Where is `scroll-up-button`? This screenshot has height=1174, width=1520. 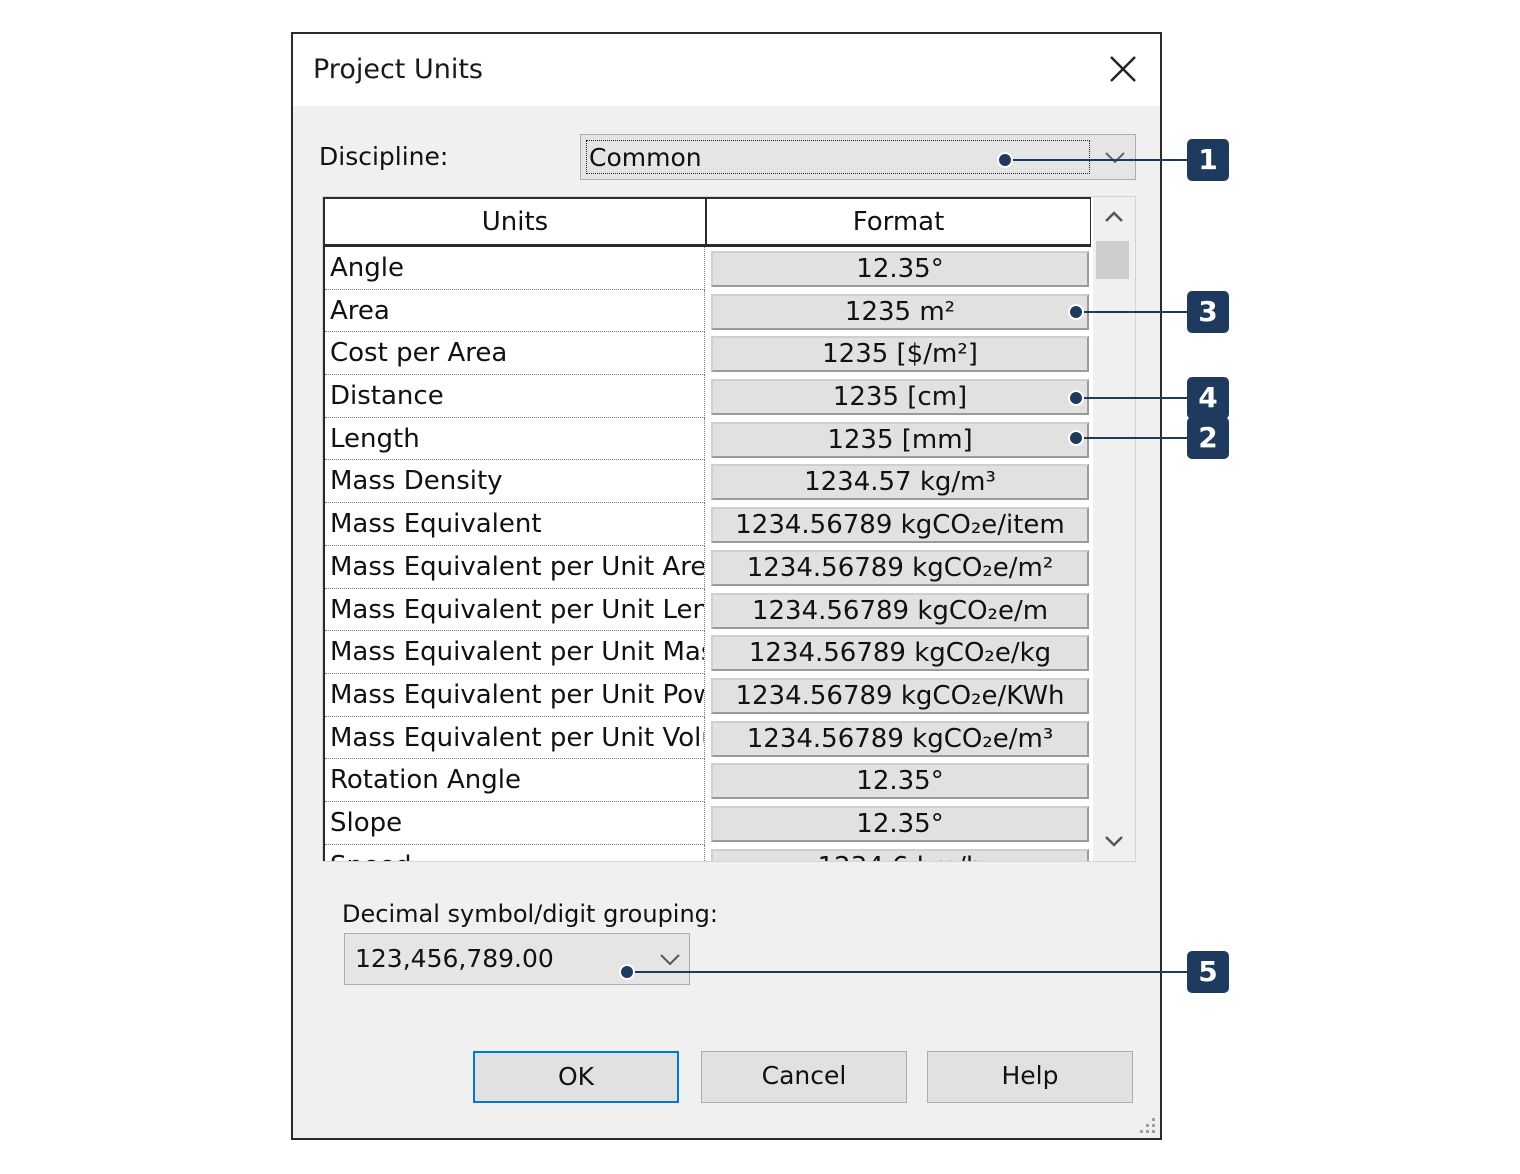 scroll-up-button is located at coordinates (1114, 217).